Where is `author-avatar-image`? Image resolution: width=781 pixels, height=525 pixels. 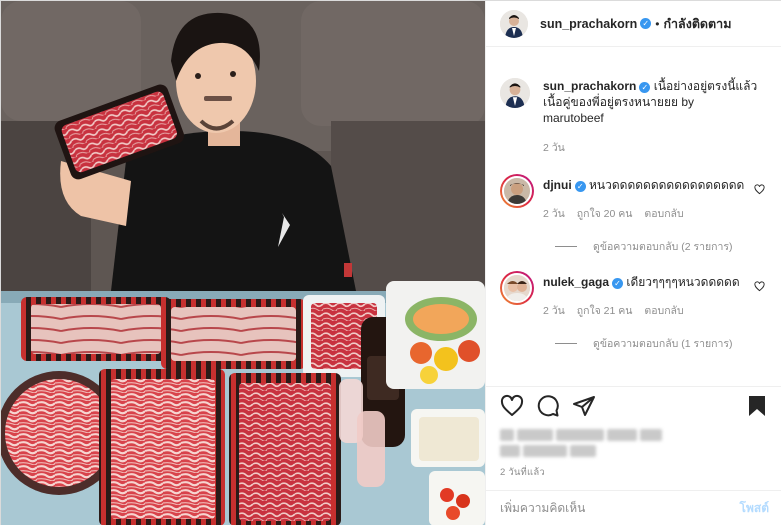 author-avatar-image is located at coordinates (514, 23).